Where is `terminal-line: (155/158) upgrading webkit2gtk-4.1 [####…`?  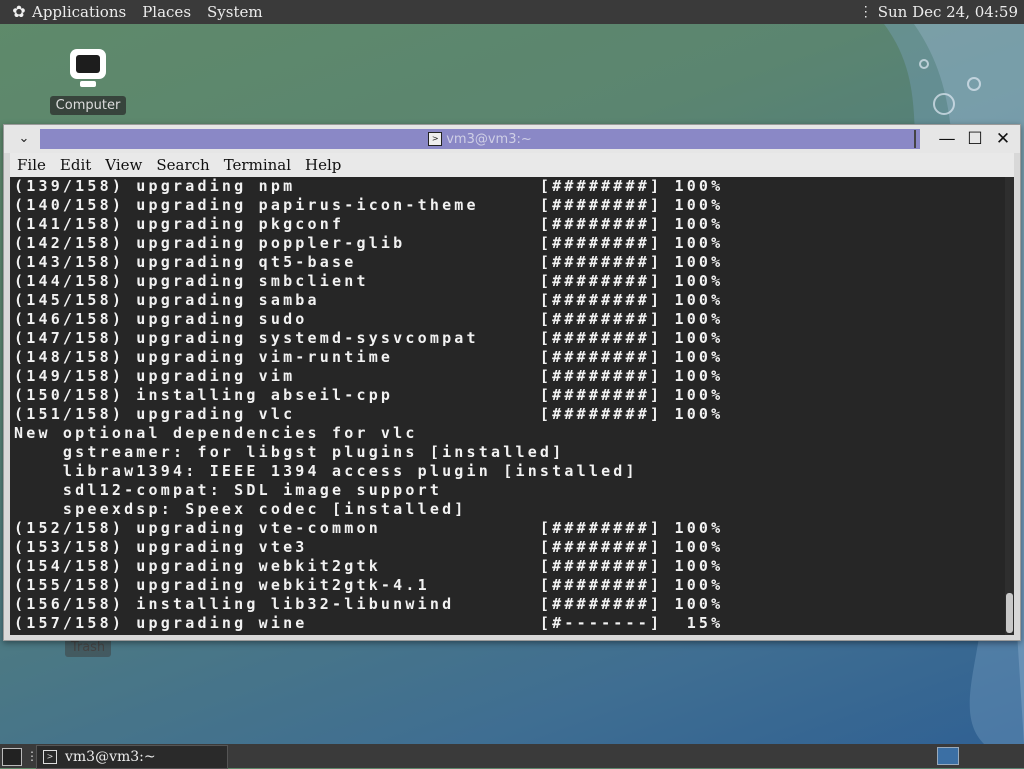 terminal-line: (155/158) upgrading webkit2gtk-4.1 [####… is located at coordinates (369, 585).